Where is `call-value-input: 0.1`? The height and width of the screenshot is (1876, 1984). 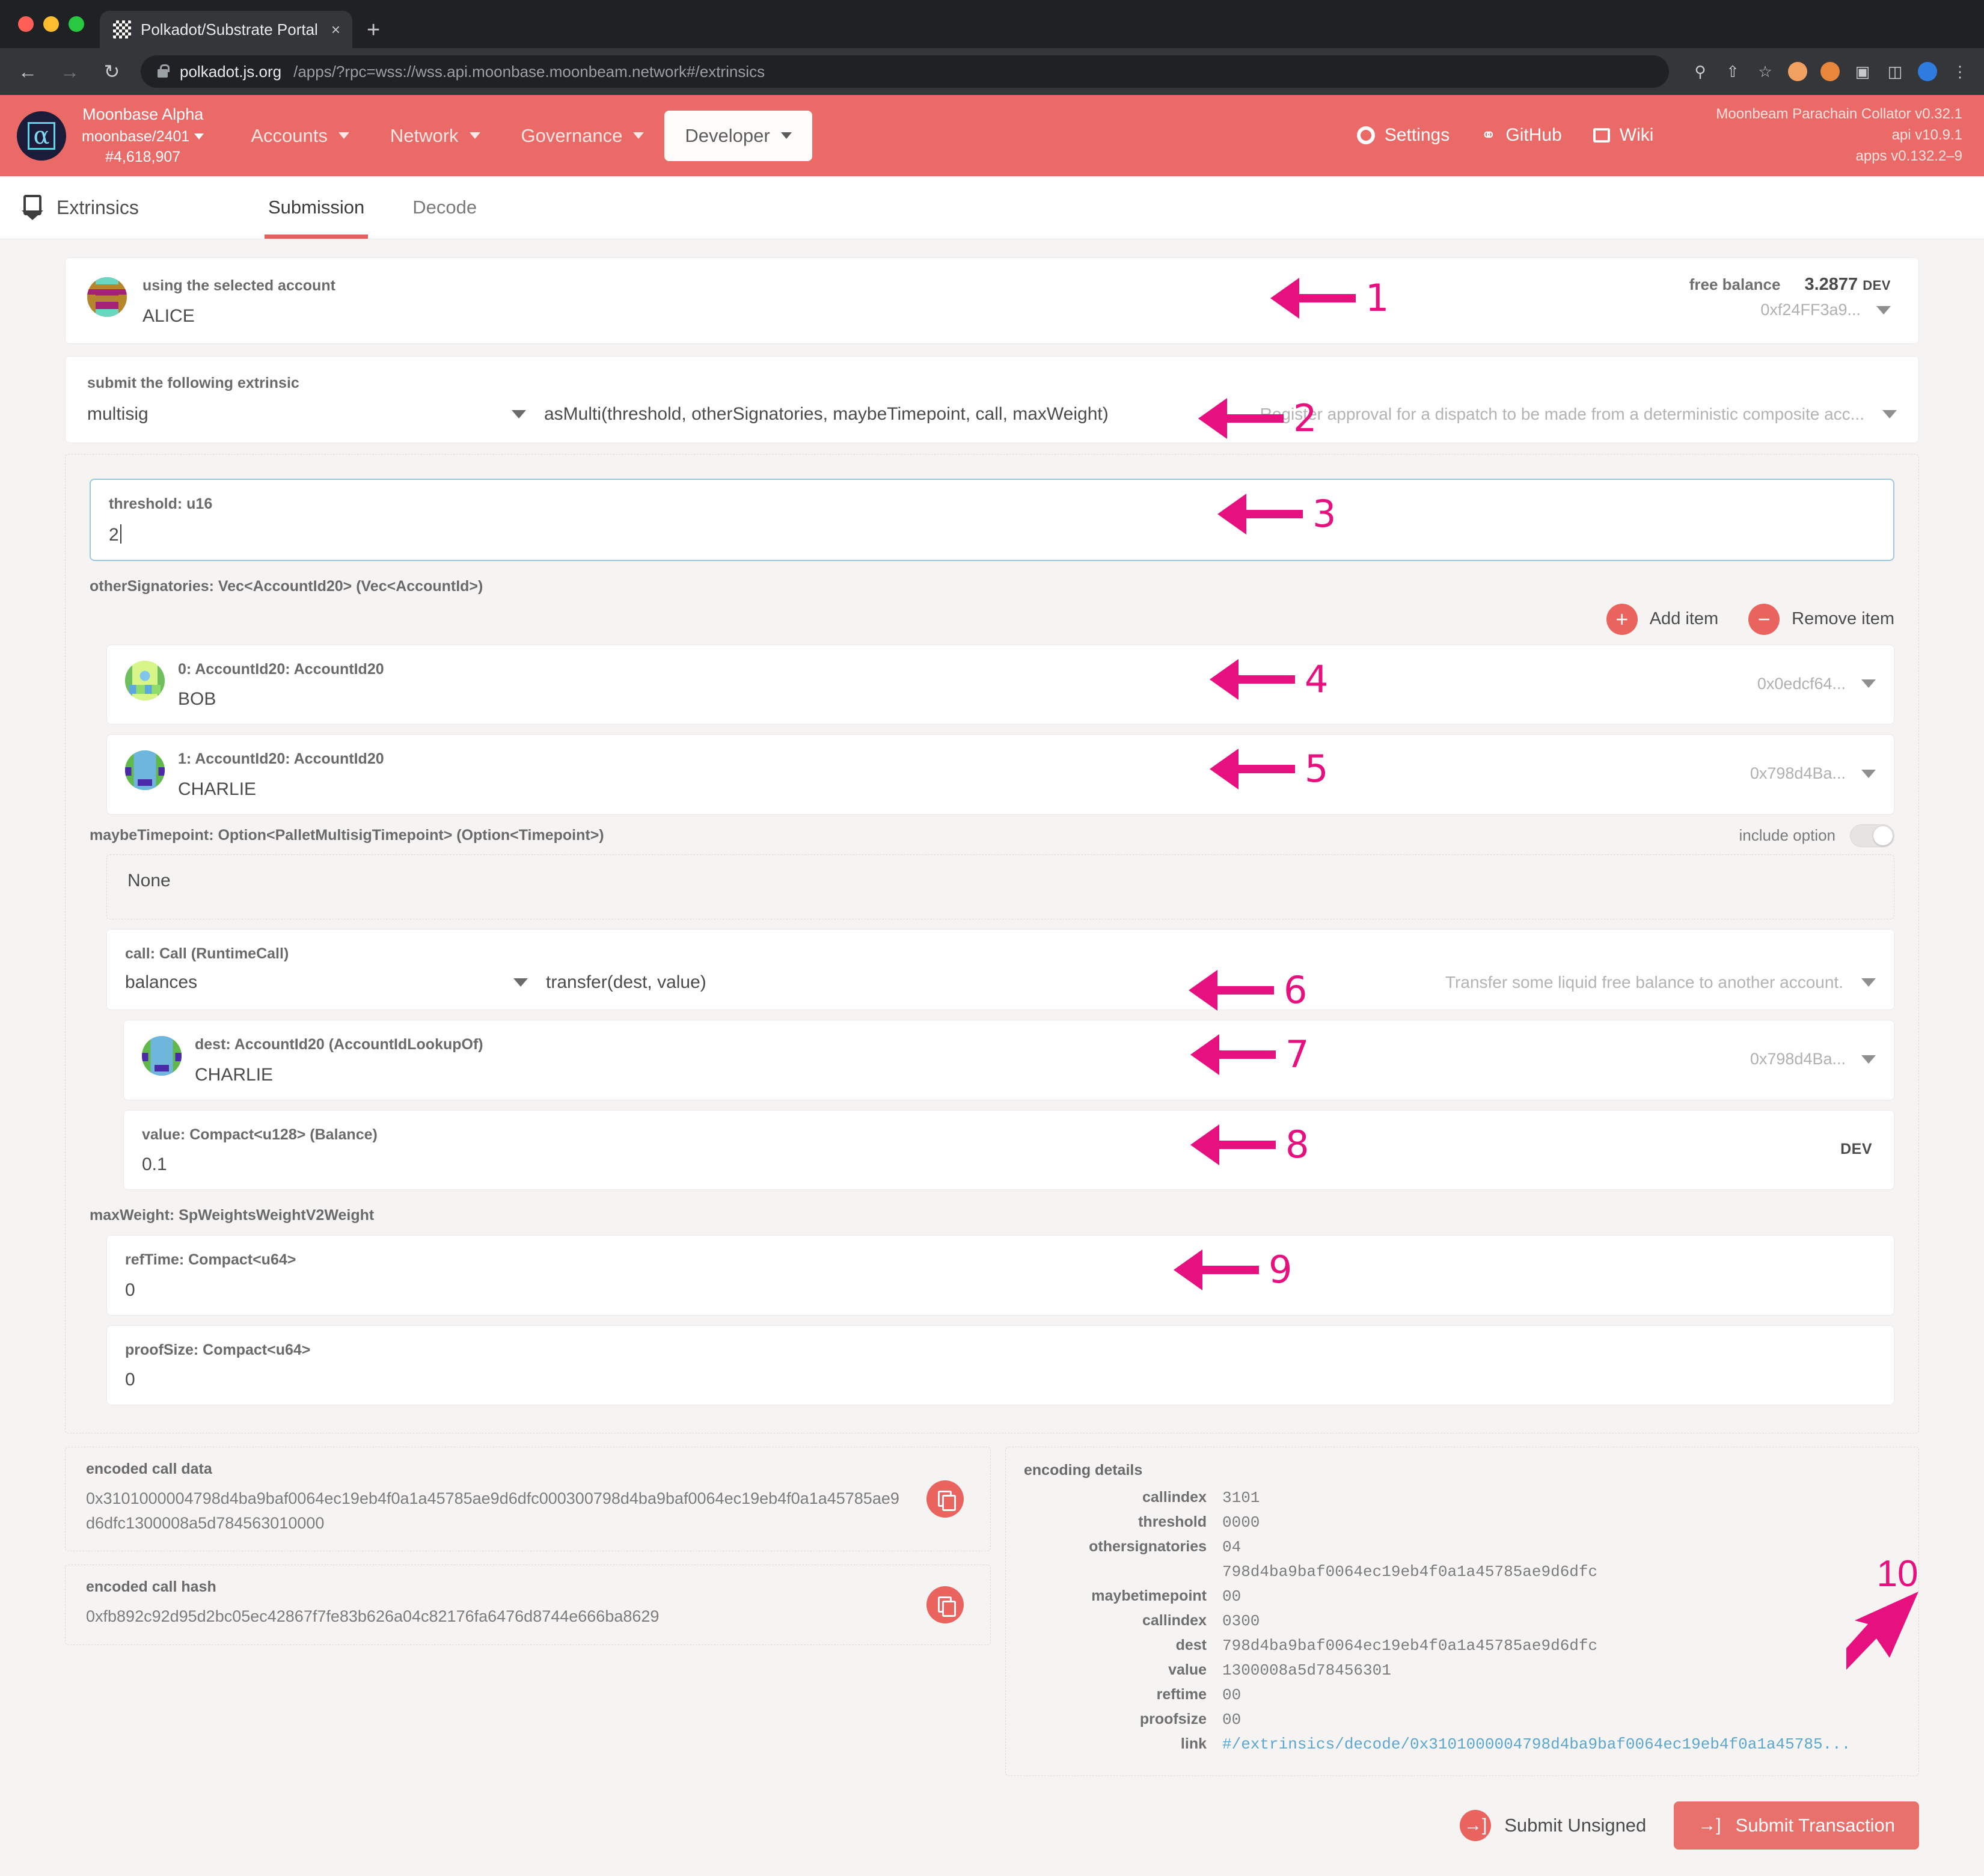 call-value-input: 0.1 is located at coordinates (154, 1164).